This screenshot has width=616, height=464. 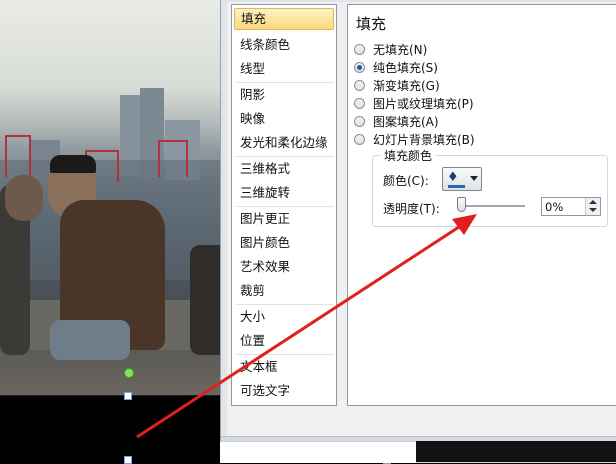 I want to click on radio-label: 无填充(N), so click(x=400, y=49).